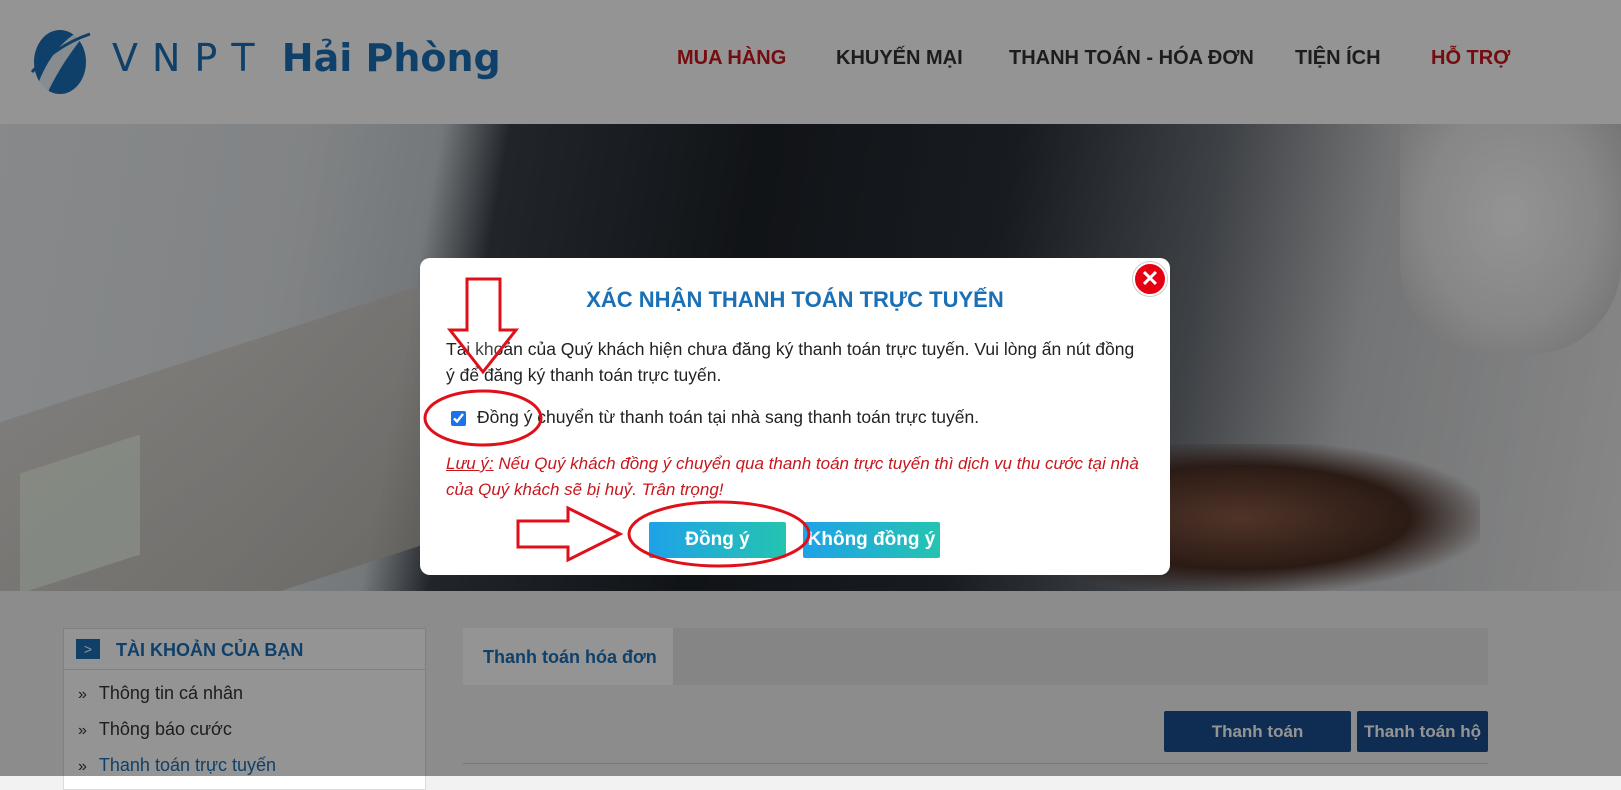 Image resolution: width=1621 pixels, height=790 pixels. Describe the element at coordinates (795, 299) in the screenshot. I see `dialog-title: XÁC NHẬN THANH TOÁN TRỰC TUYẾN` at that location.